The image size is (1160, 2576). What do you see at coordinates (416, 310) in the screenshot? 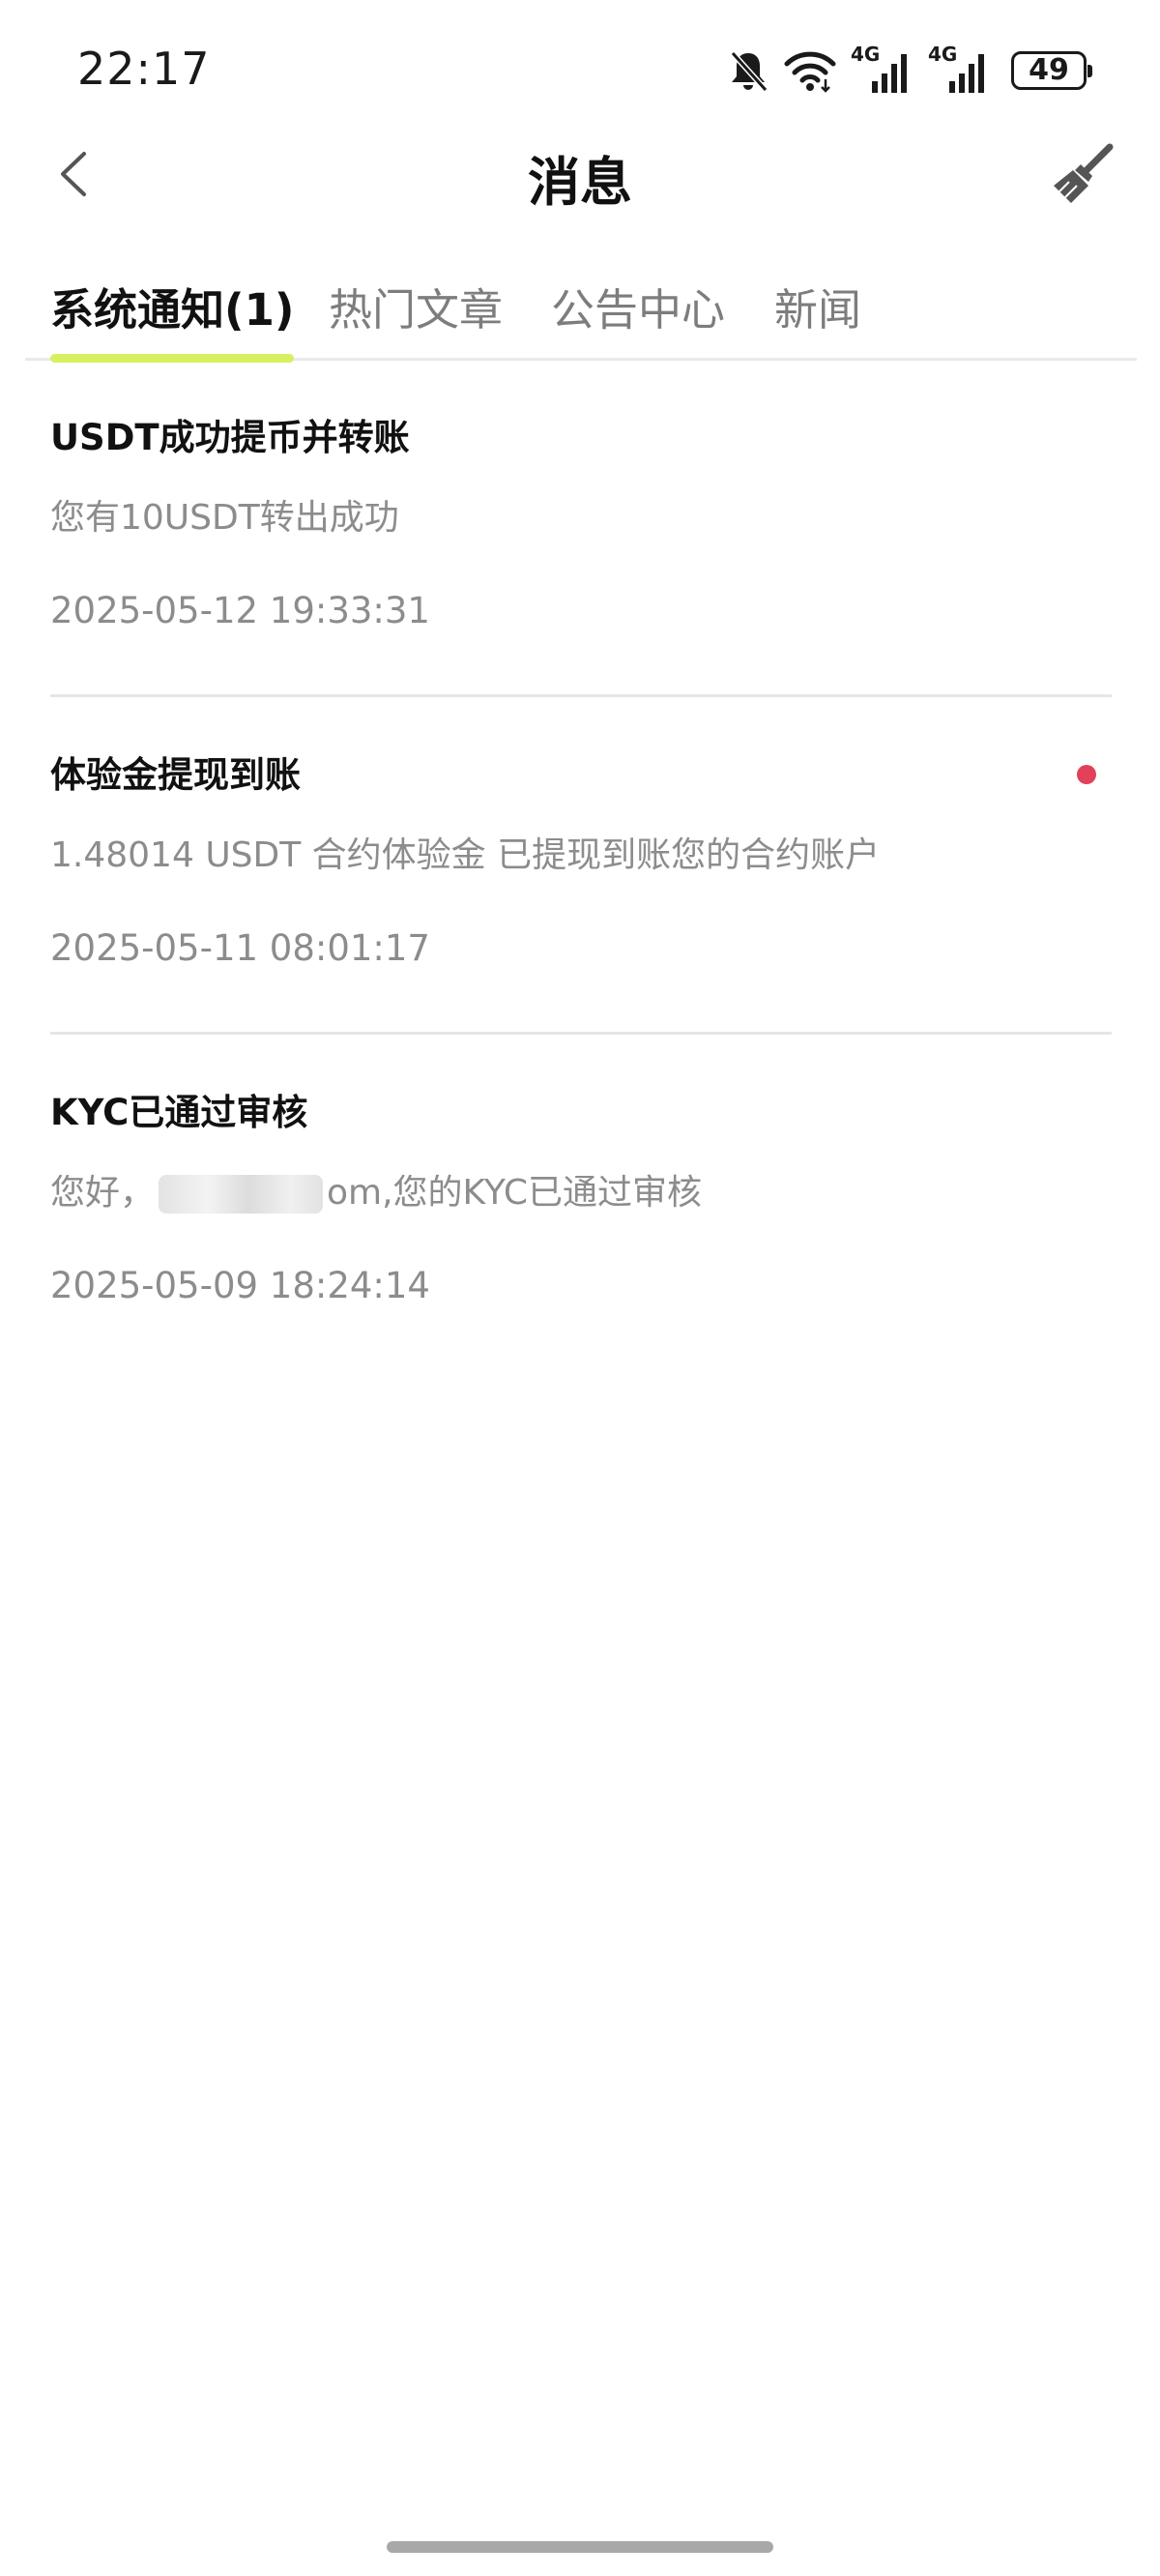
I see `tab-label: 热门文章` at bounding box center [416, 310].